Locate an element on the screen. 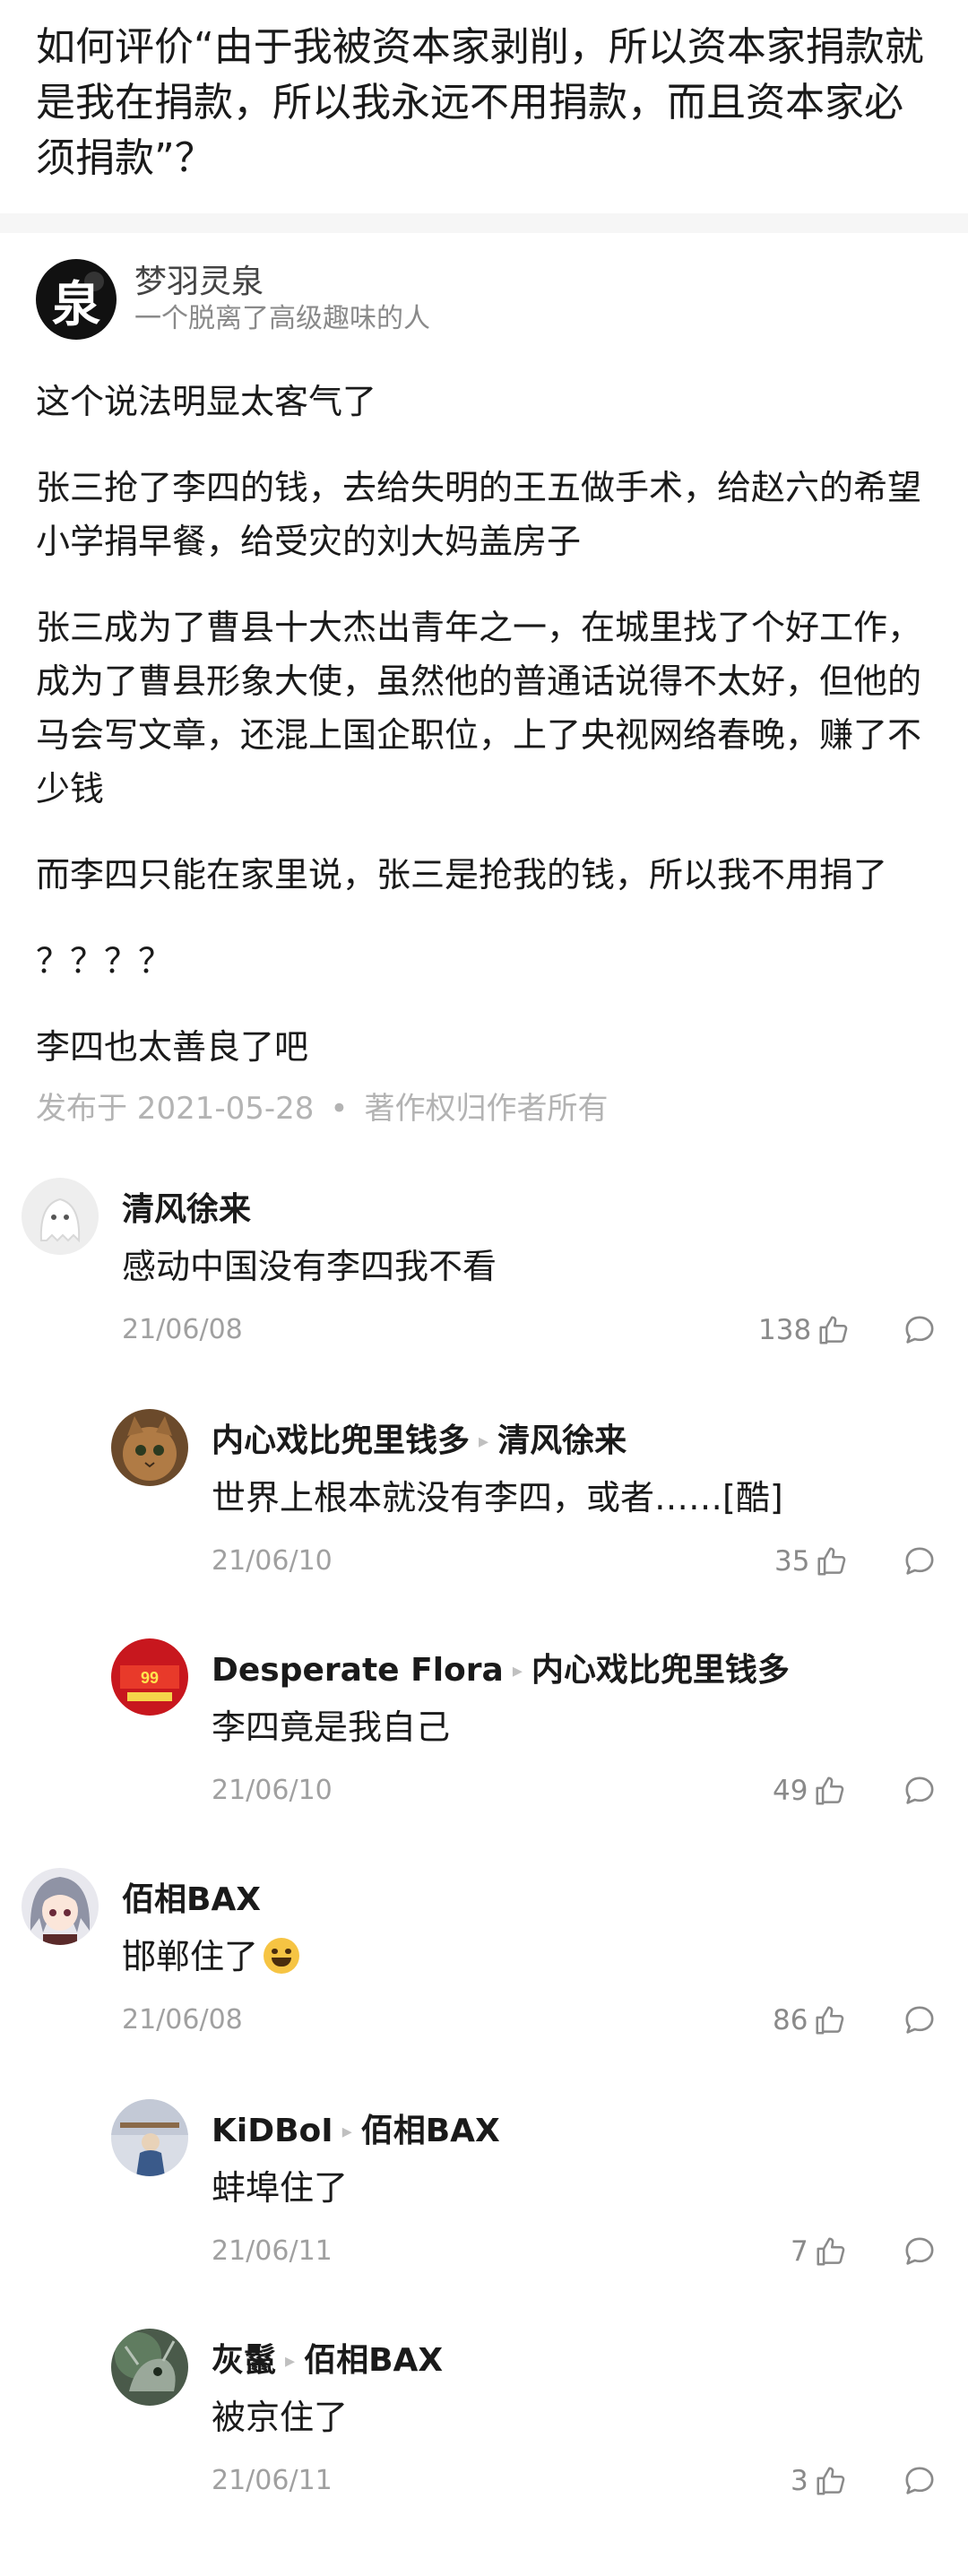 This screenshot has width=968, height=2576. ghost-avatar is located at coordinates (60, 1216).